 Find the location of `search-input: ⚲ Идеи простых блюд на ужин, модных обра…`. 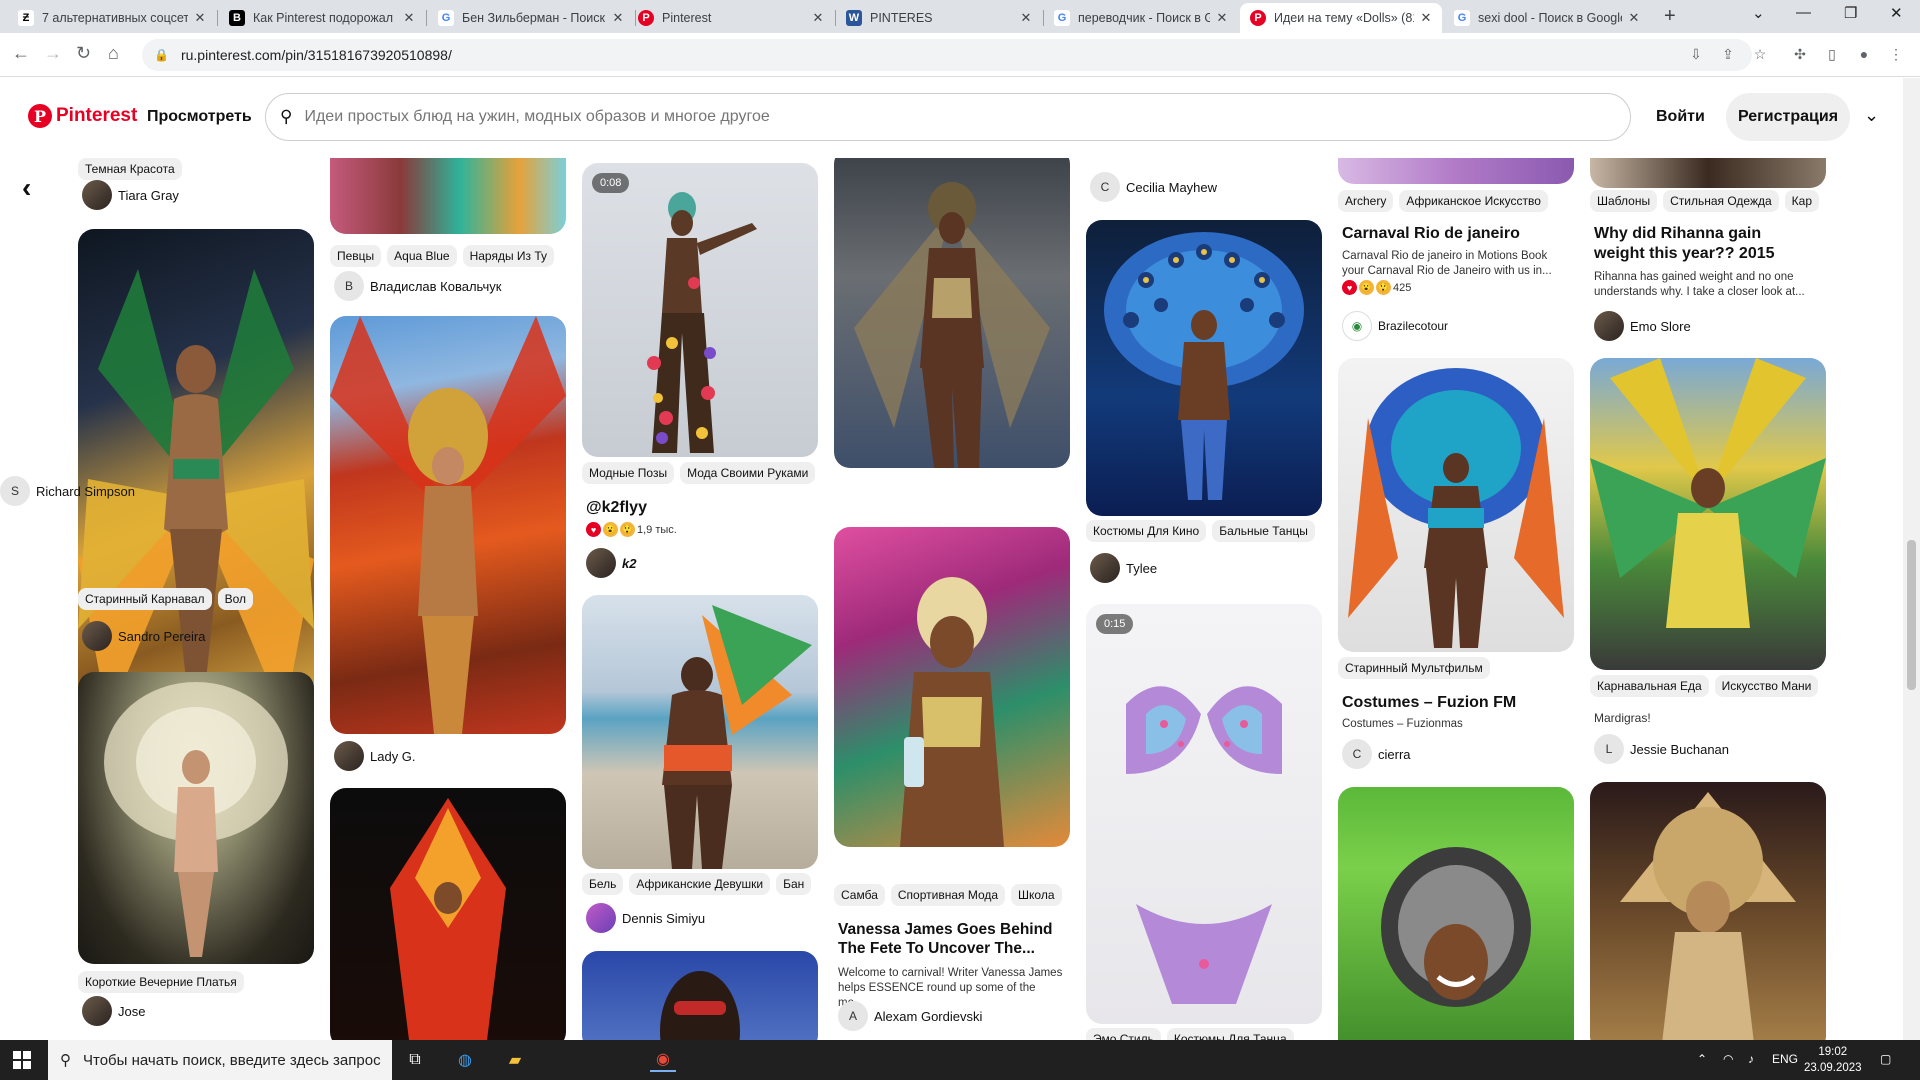

search-input: ⚲ Идеи простых блюд на ужин, модных обра… is located at coordinates (948, 117).